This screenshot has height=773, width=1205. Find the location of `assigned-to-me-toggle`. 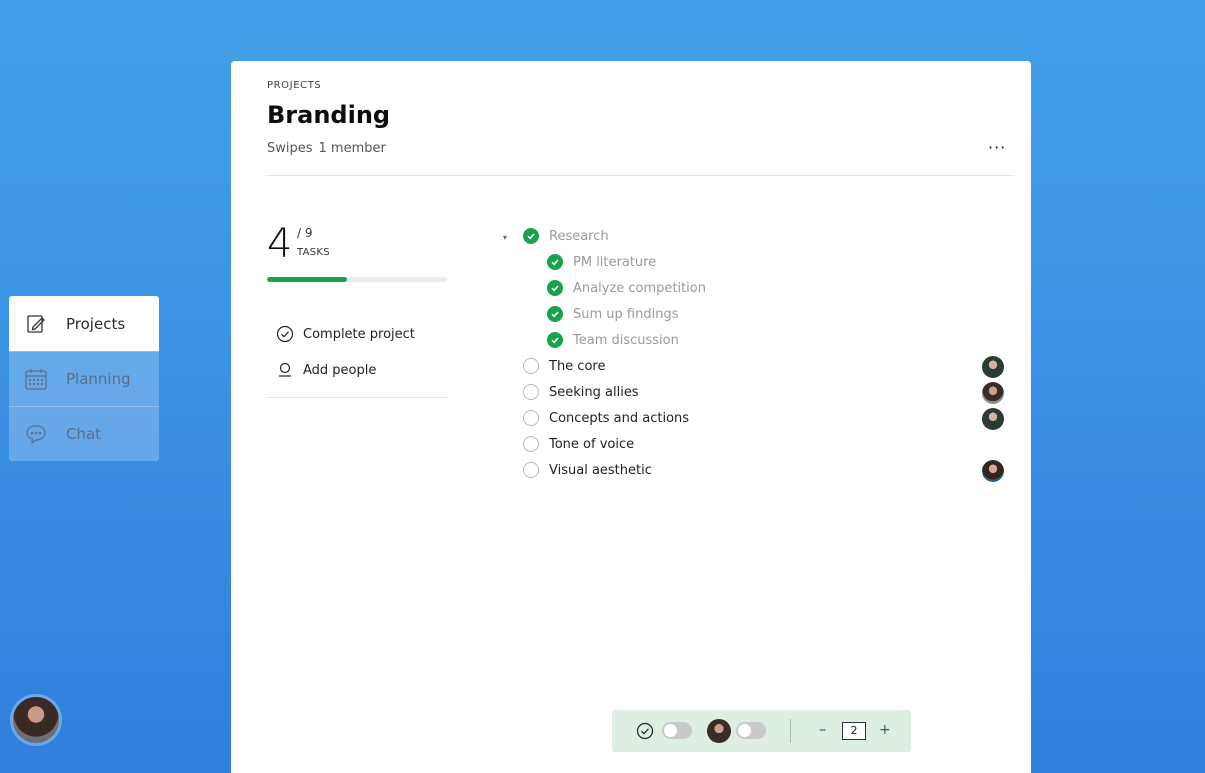

assigned-to-me-toggle is located at coordinates (751, 730).